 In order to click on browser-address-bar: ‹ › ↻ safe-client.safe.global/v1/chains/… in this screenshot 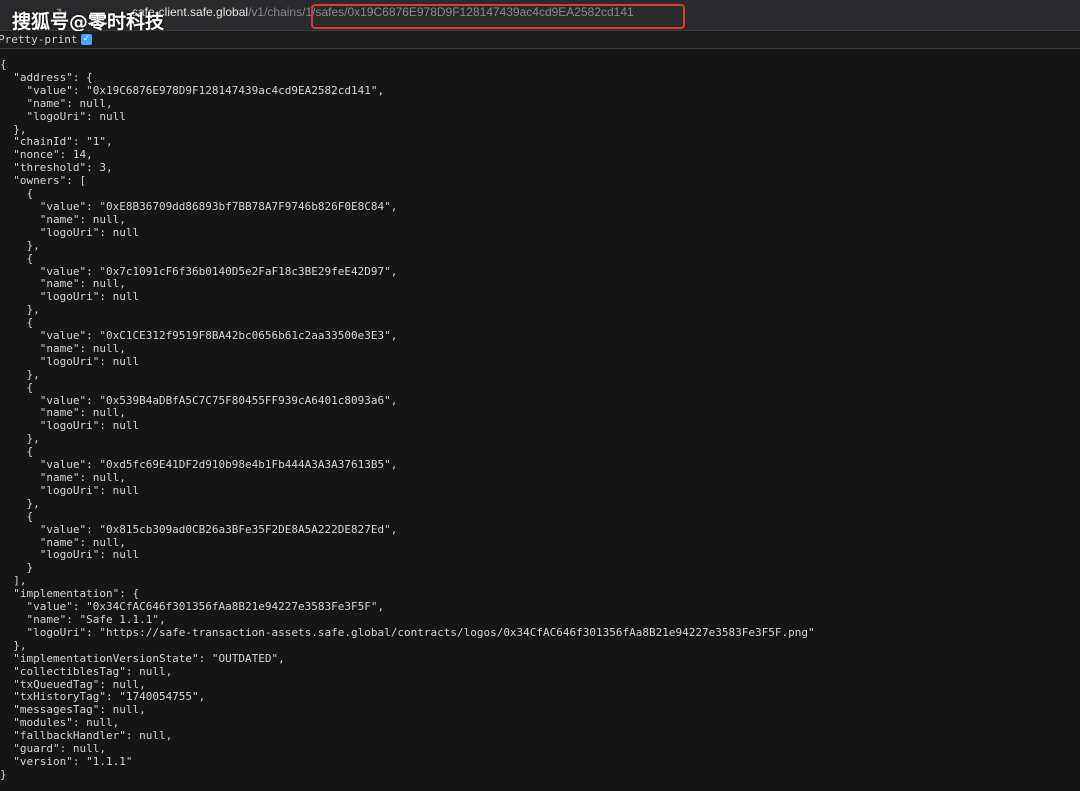, I will do `click(540, 16)`.